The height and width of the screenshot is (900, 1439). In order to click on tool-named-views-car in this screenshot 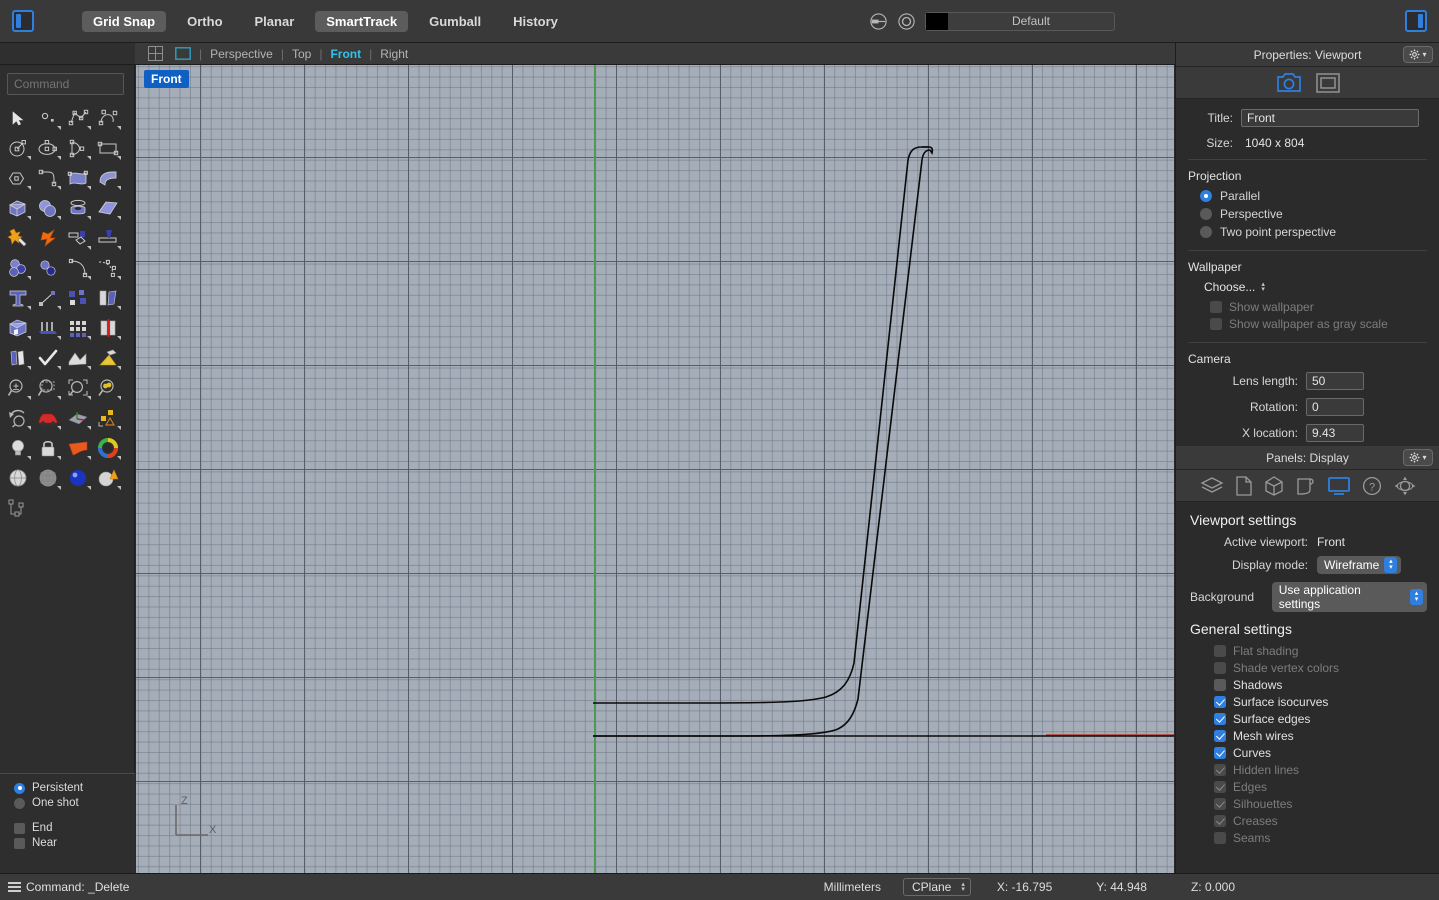, I will do `click(48, 418)`.